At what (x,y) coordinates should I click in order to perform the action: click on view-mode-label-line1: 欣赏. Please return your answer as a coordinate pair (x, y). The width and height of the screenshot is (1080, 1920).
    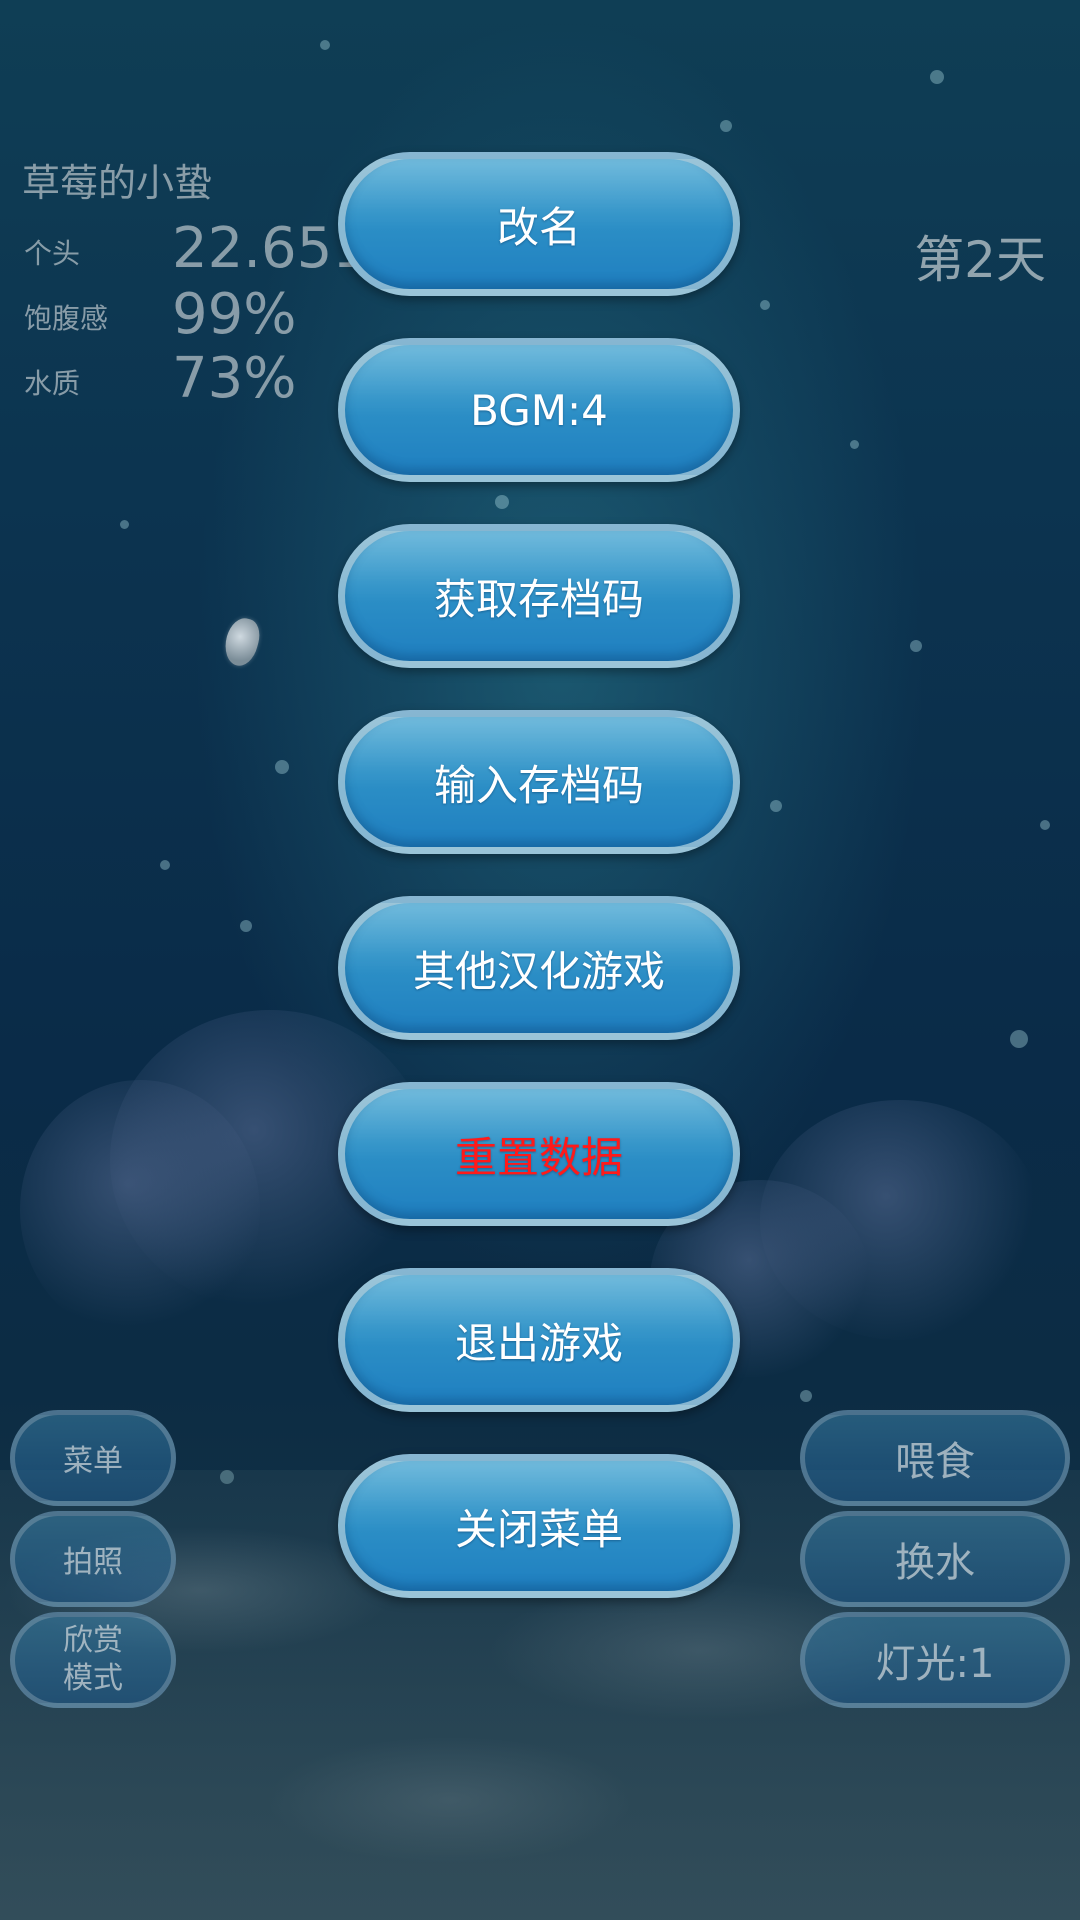
    Looking at the image, I should click on (93, 1640).